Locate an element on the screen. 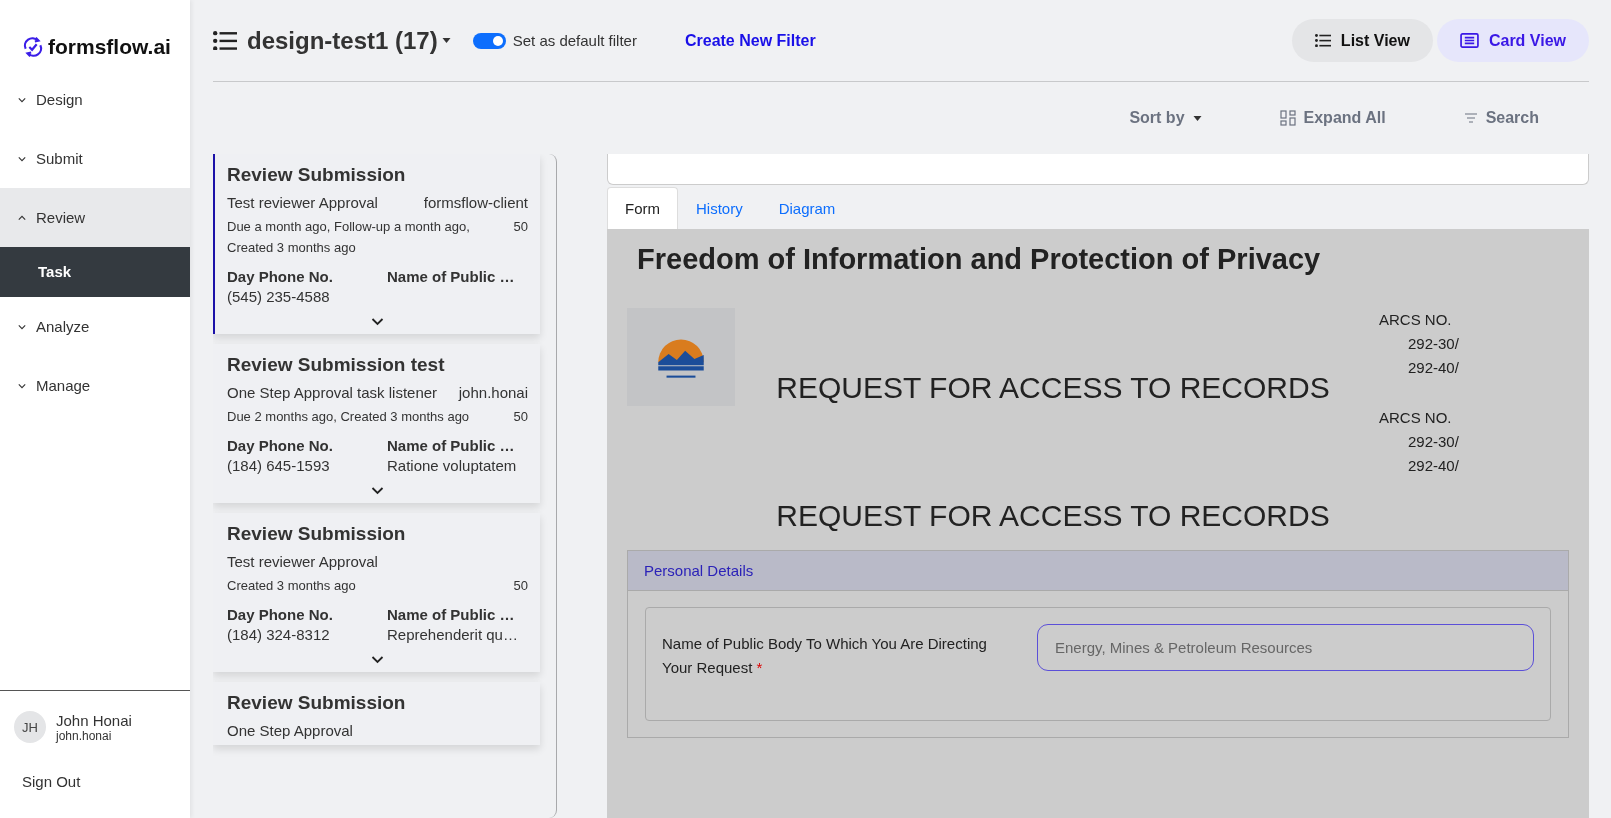 The height and width of the screenshot is (818, 1611). chevron-up-icon is located at coordinates (22, 217).